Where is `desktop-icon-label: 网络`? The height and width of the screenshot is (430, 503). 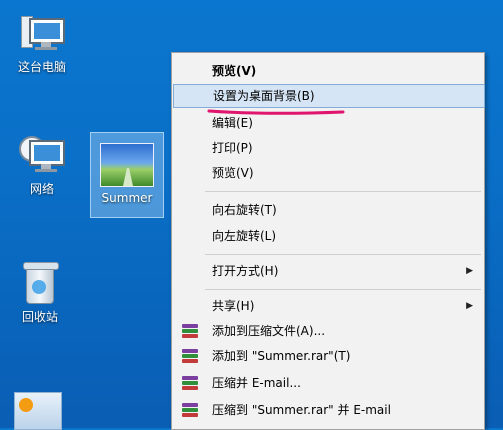 desktop-icon-label: 网络 is located at coordinates (41, 189).